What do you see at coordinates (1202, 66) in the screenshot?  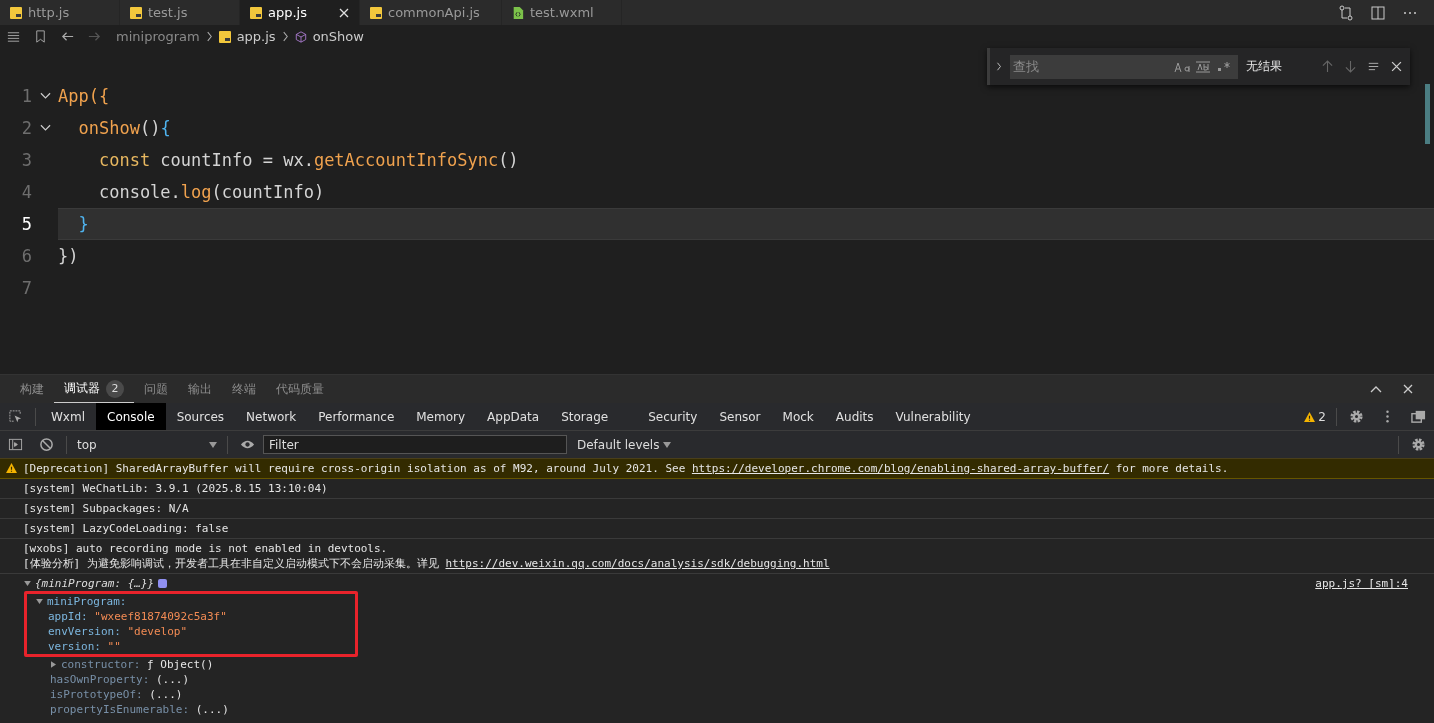 I see `whole-word-icon` at bounding box center [1202, 66].